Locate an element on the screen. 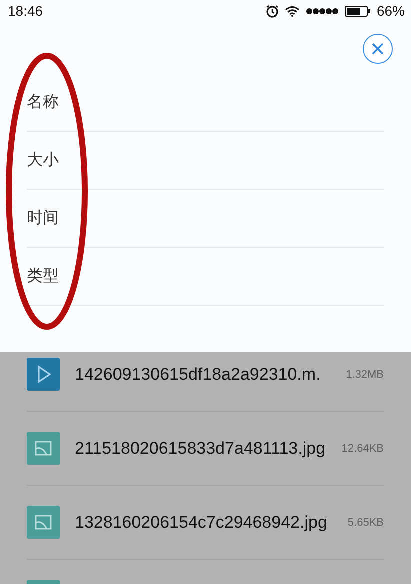  file-name: 211518020615833d7a481113.jpg is located at coordinates (208, 448).